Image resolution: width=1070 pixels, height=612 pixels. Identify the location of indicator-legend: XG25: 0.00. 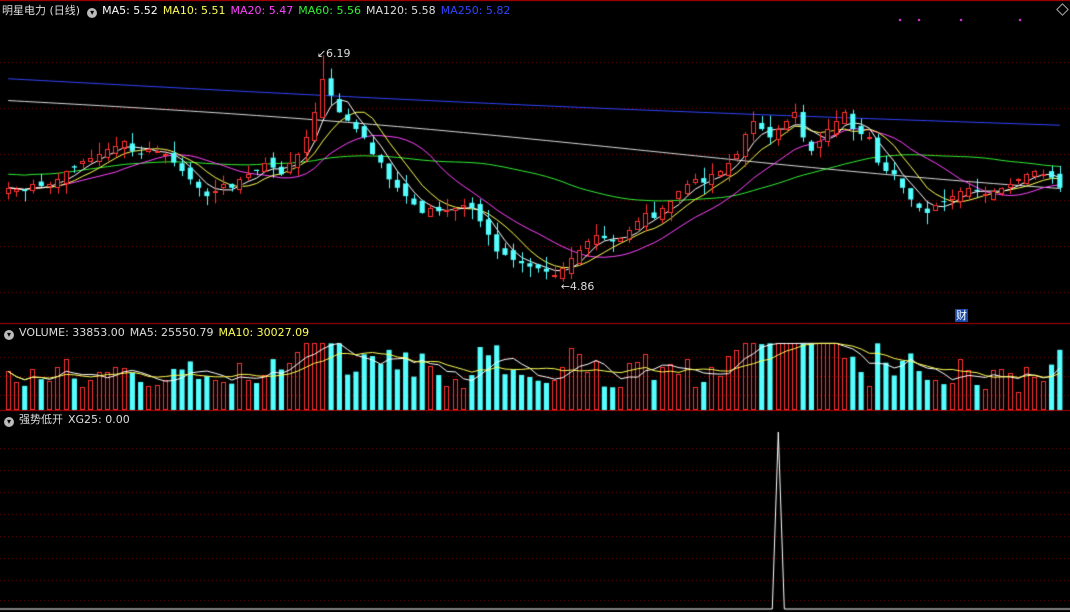
(101, 419).